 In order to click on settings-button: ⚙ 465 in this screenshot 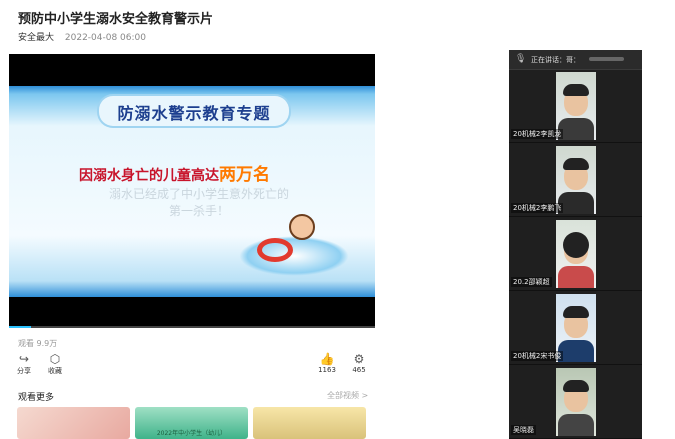, I will do `click(359, 363)`.